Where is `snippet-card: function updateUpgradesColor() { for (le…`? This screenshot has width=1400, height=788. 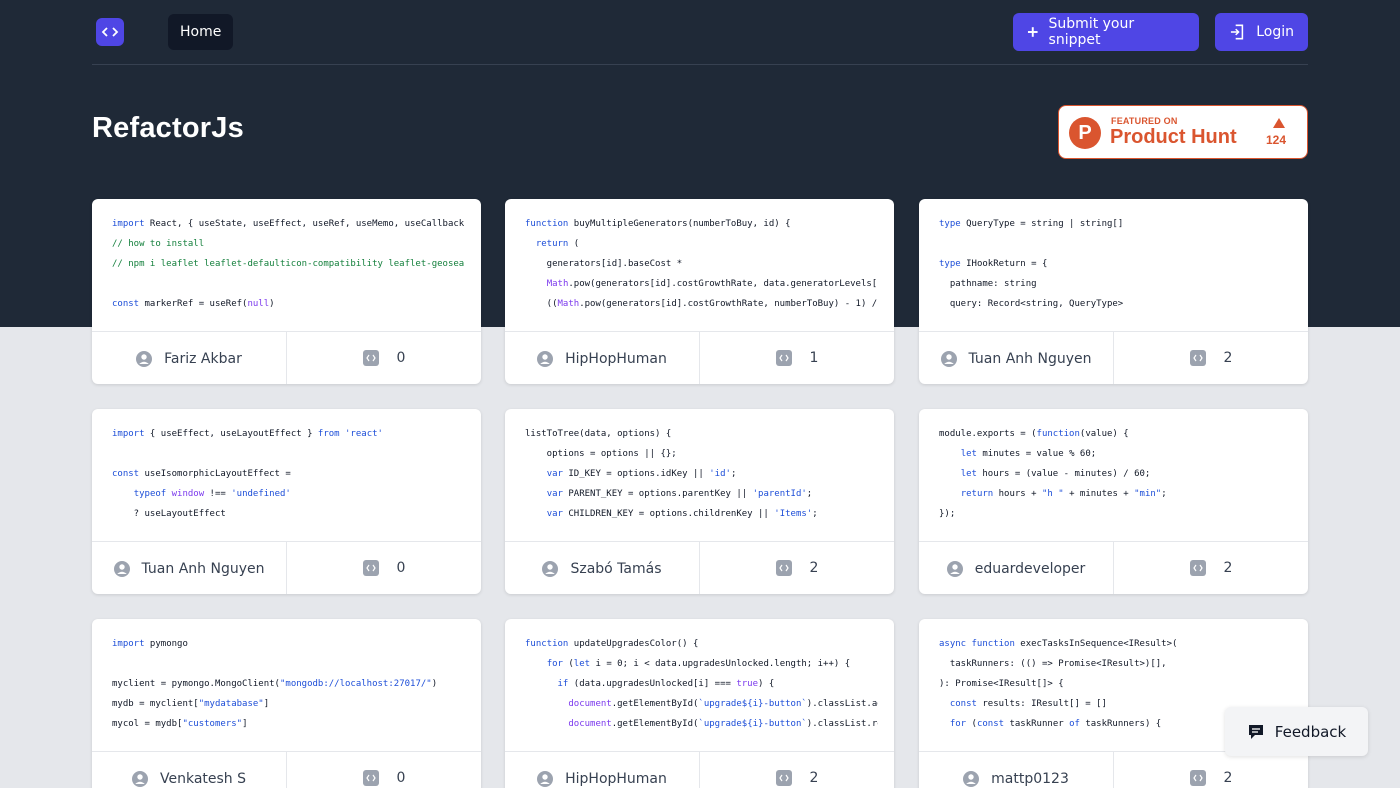 snippet-card: function updateUpgradesColor() { for (le… is located at coordinates (699, 703).